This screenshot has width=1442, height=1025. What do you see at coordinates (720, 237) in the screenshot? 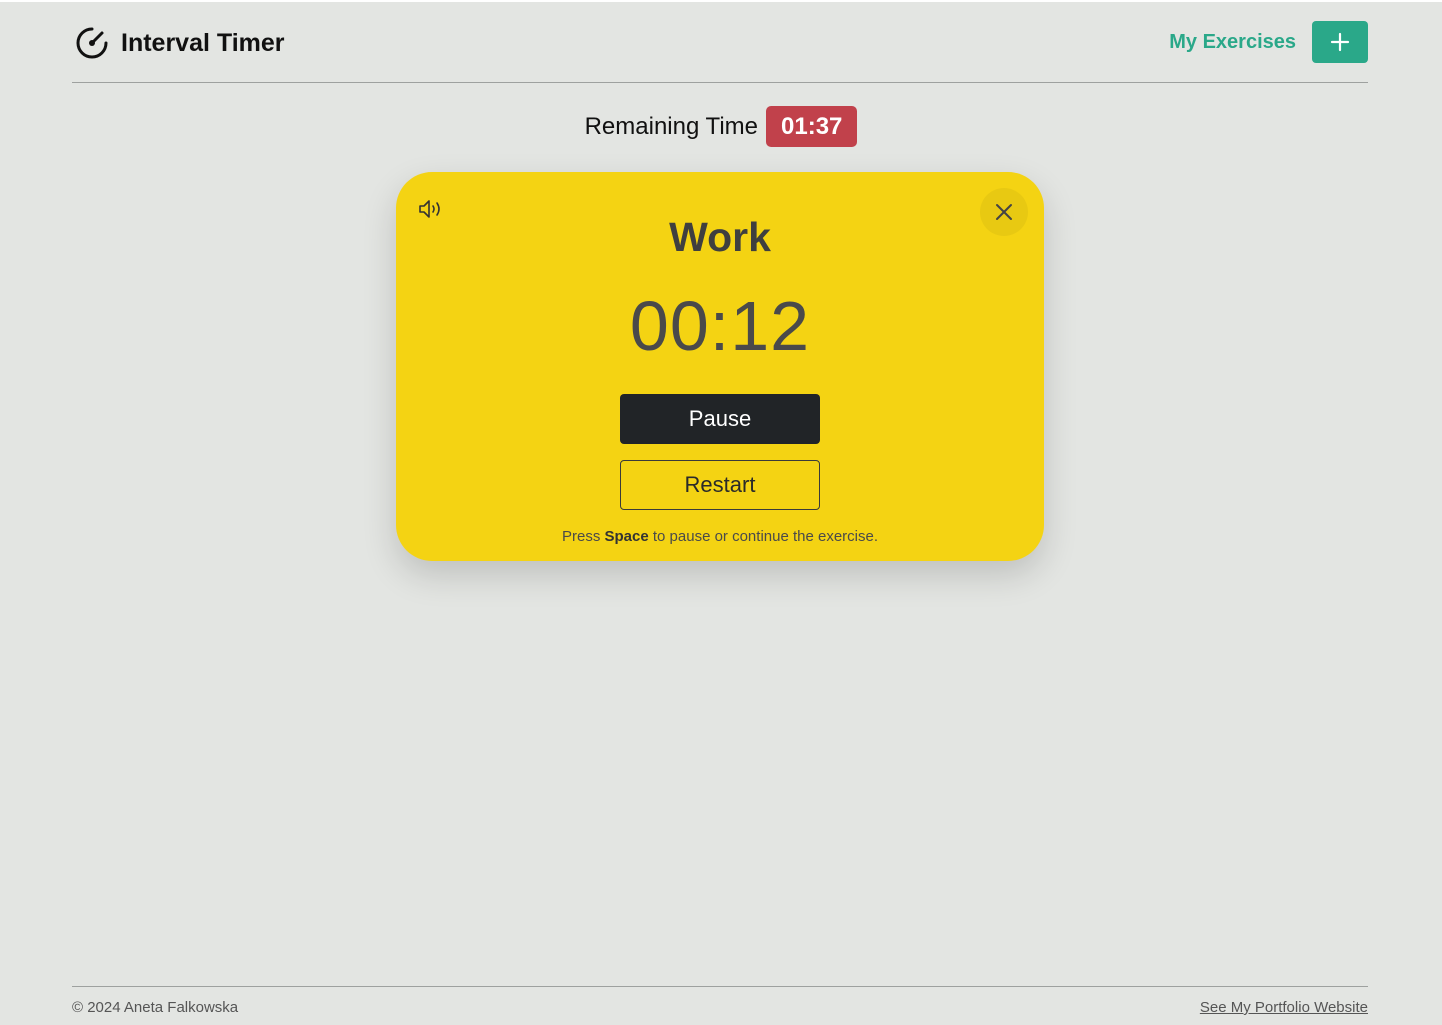
I see `phase-title: Work` at bounding box center [720, 237].